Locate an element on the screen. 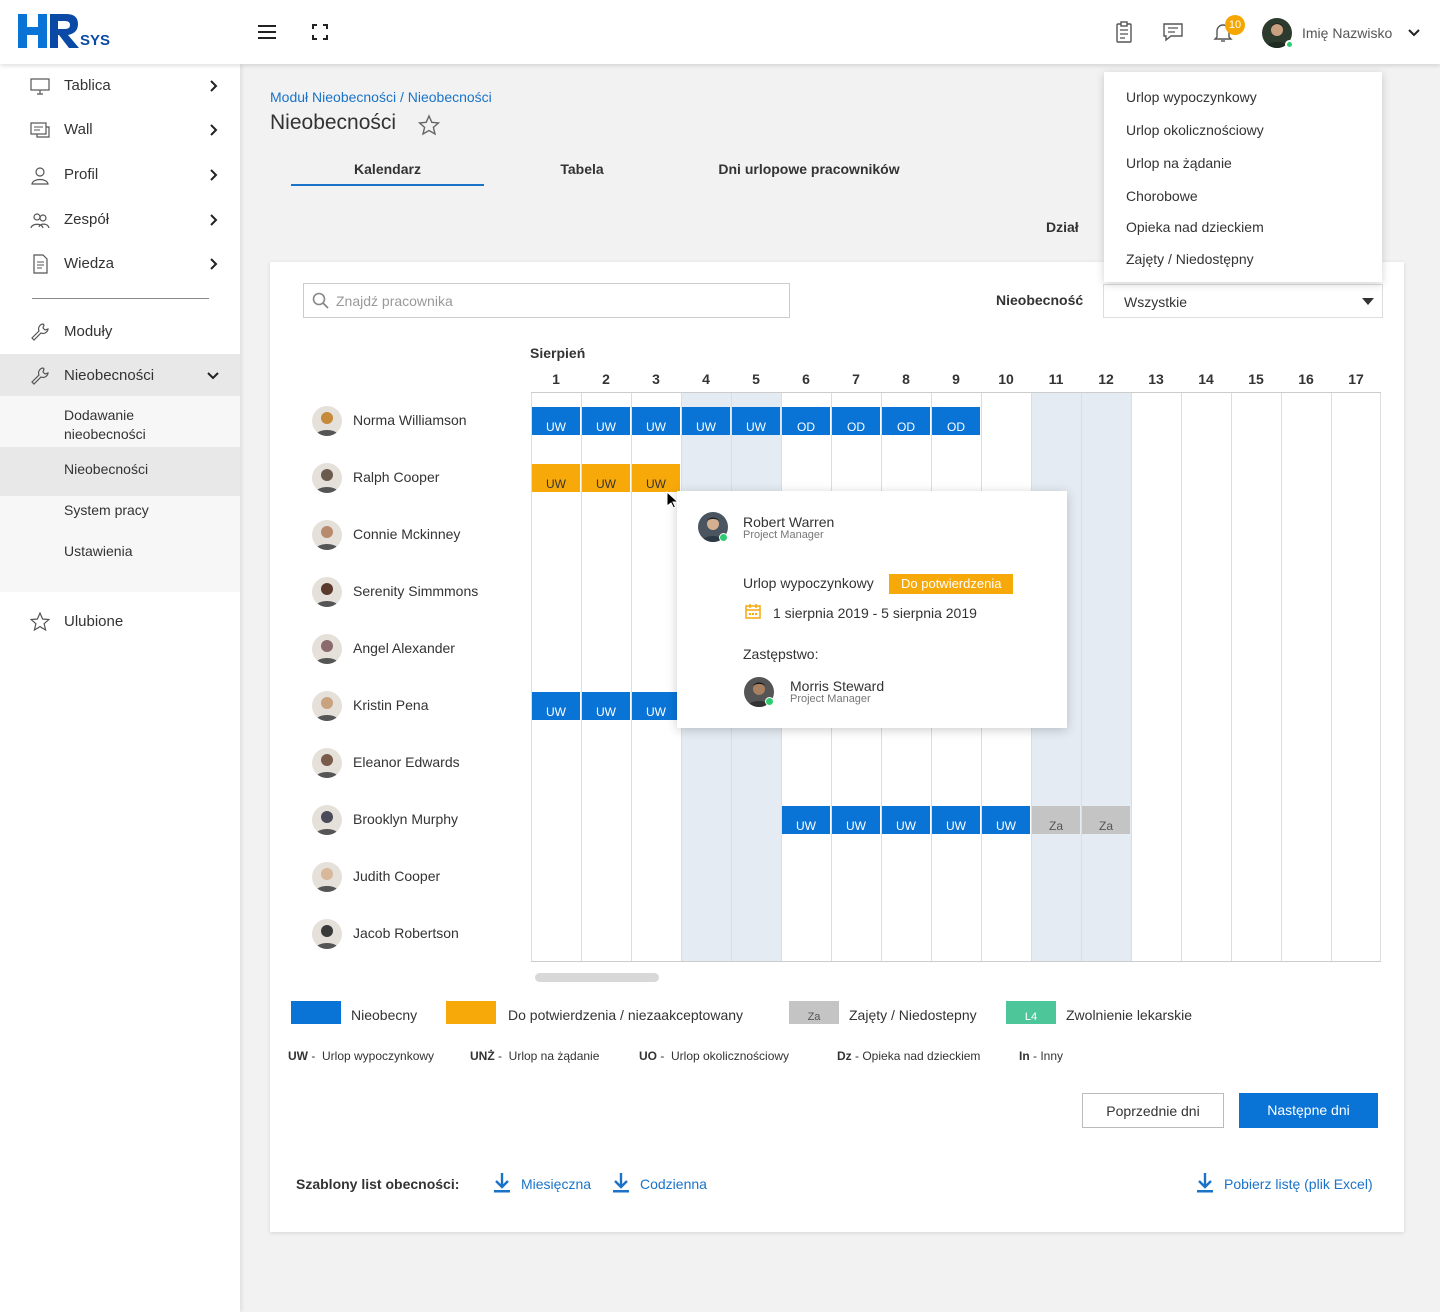 The image size is (1440, 1312). sidebar-item-wall: Wall is located at coordinates (120, 130).